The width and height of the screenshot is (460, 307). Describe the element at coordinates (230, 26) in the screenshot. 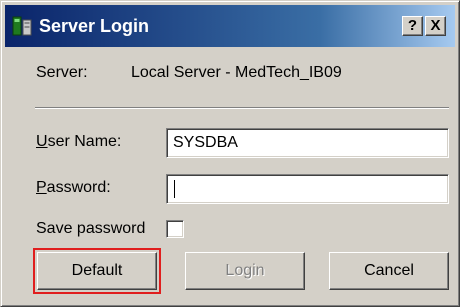

I see `title-bar: Server Login ? X` at that location.